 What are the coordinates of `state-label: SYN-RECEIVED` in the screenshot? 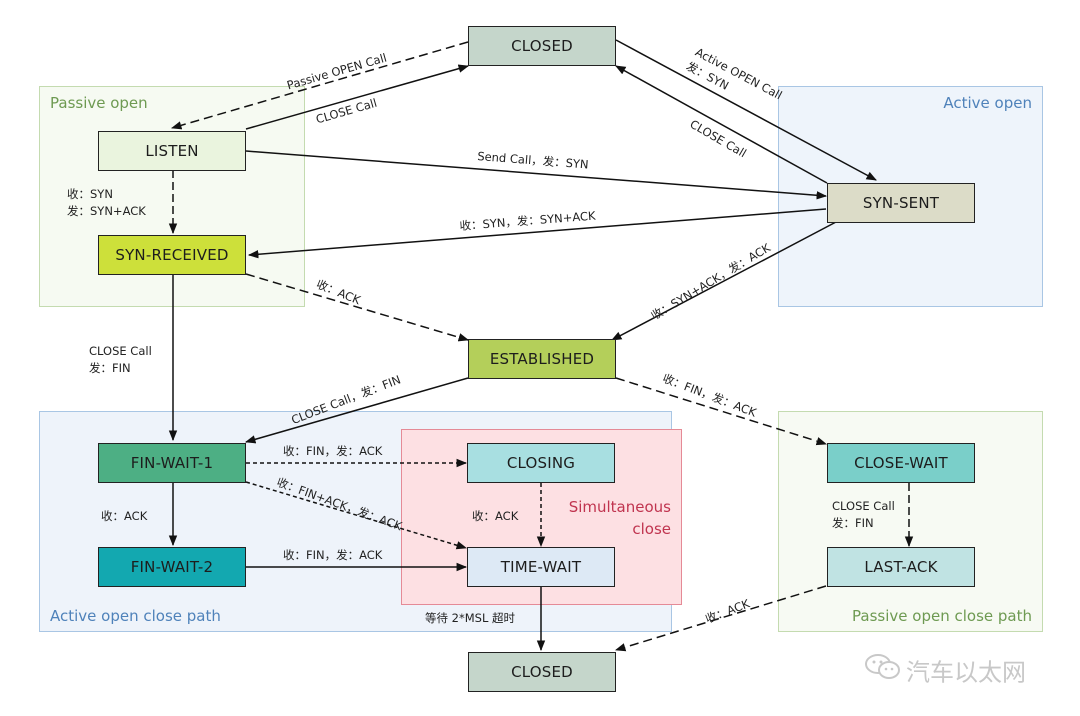 It's located at (172, 255).